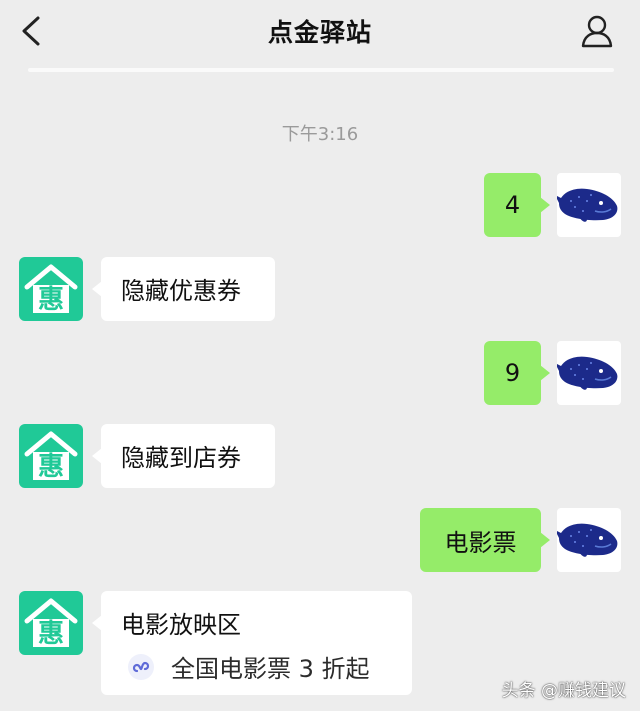  What do you see at coordinates (480, 542) in the screenshot?
I see `message-text: 电影票` at bounding box center [480, 542].